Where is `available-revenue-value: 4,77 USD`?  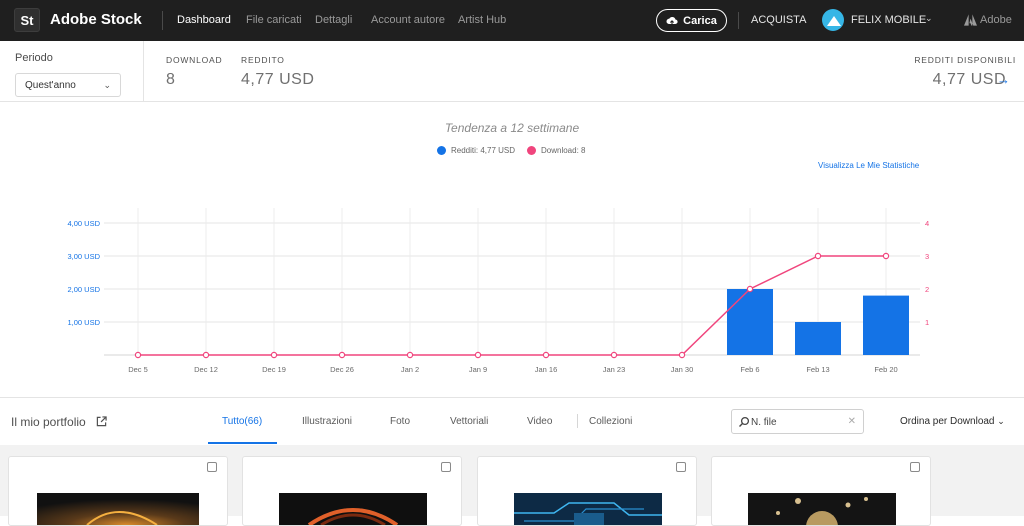 available-revenue-value: 4,77 USD is located at coordinates (969, 80).